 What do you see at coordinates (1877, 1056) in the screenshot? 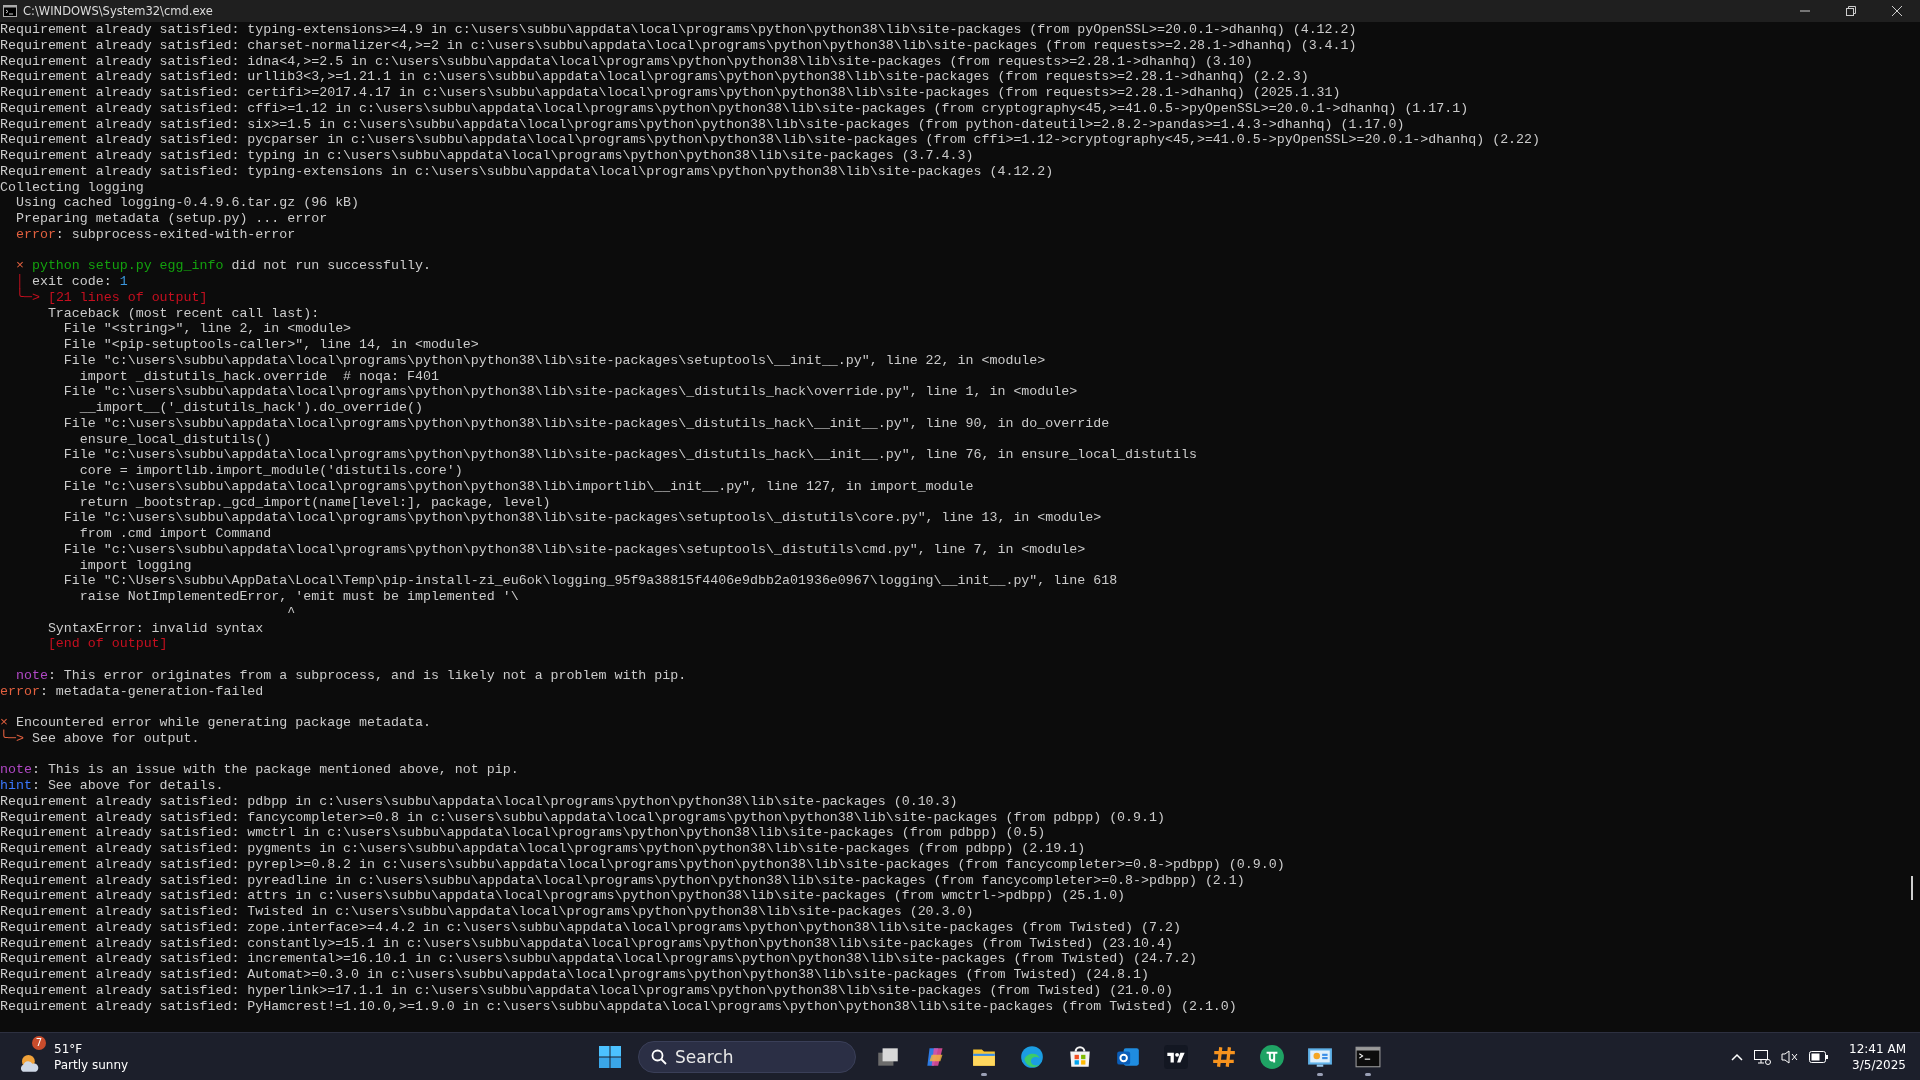
I see `clock-button: 12:41 AM 3/5/2025` at bounding box center [1877, 1056].